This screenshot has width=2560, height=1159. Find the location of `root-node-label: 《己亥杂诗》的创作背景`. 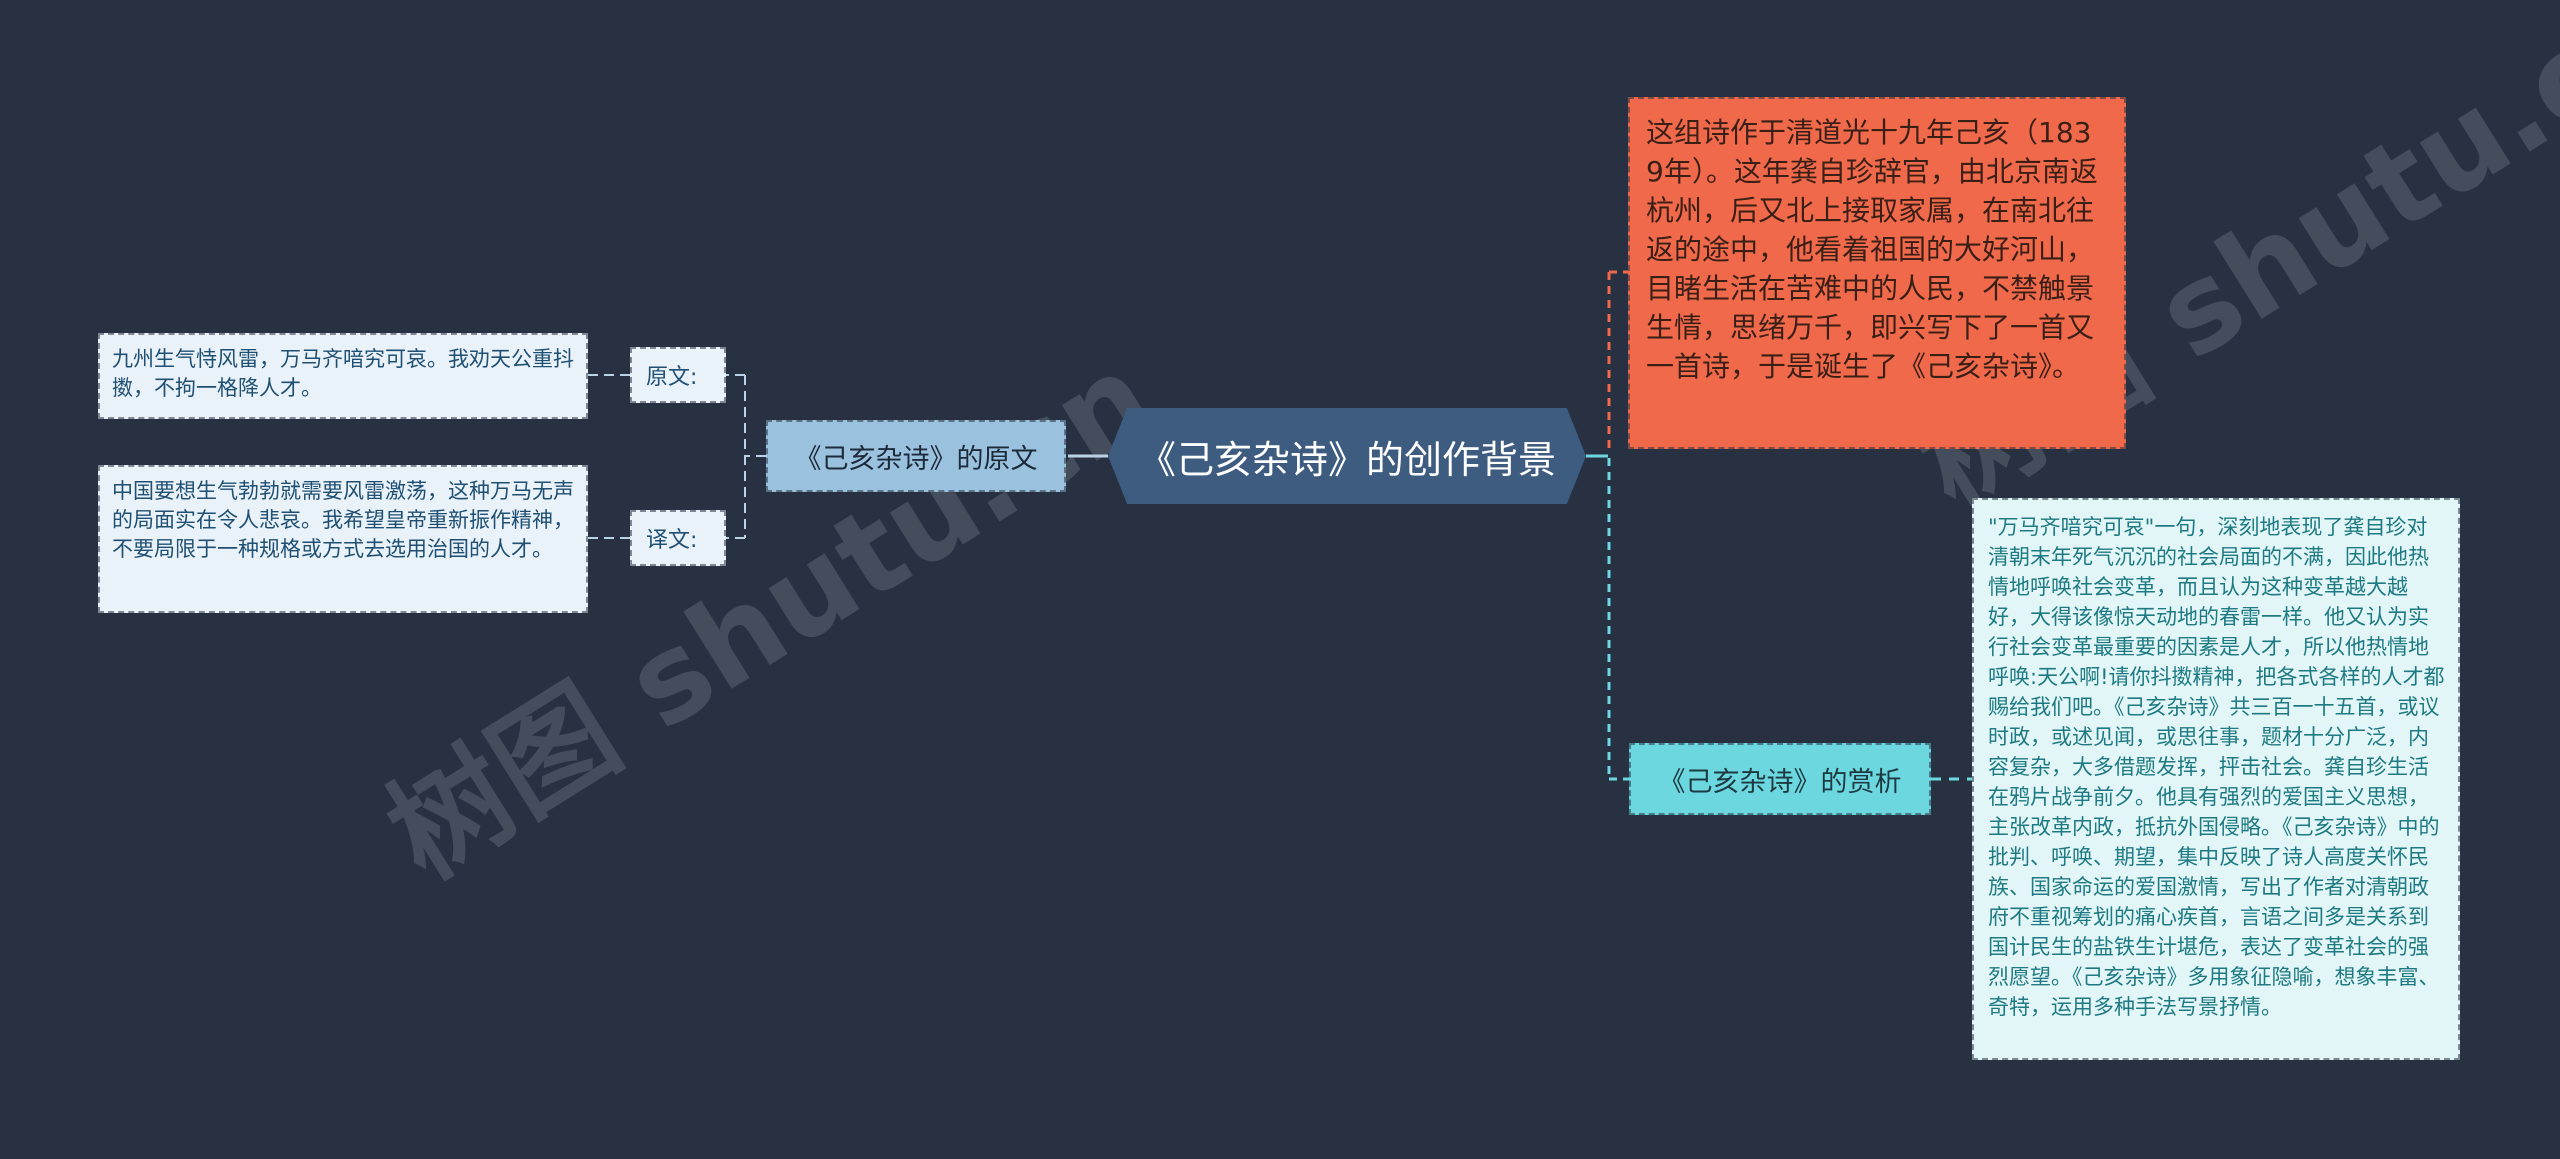

root-node-label: 《己亥杂诗》的创作背景 is located at coordinates (1346, 459).